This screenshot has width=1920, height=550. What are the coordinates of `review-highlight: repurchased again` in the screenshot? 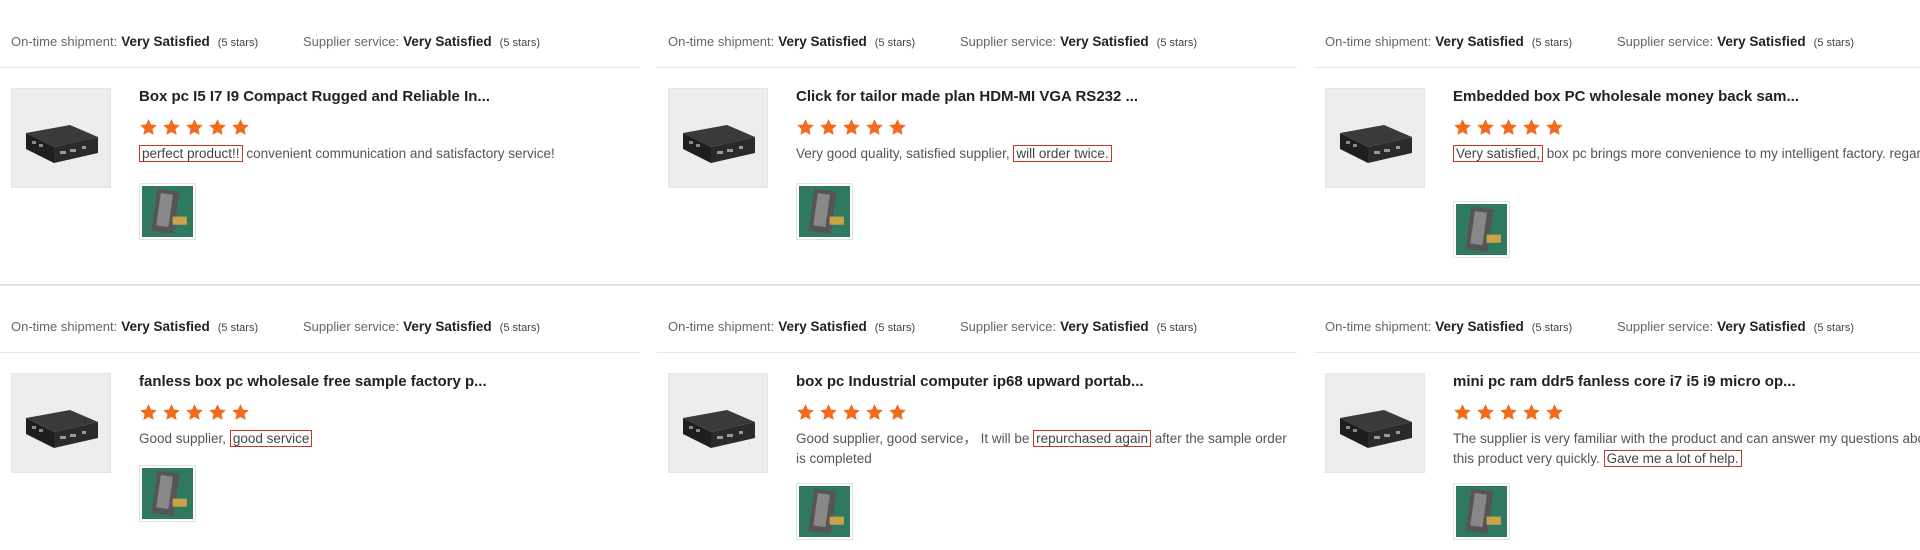 It's located at (1092, 438).